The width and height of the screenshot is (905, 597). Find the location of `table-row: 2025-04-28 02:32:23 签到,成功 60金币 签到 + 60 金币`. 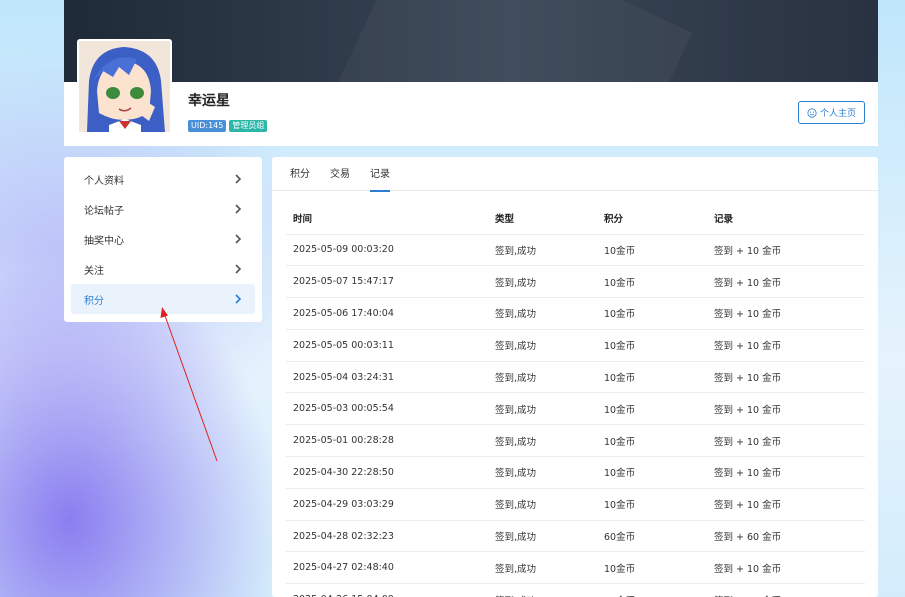

table-row: 2025-04-28 02:32:23 签到,成功 60金币 签到 + 60 金币 is located at coordinates (575, 536).